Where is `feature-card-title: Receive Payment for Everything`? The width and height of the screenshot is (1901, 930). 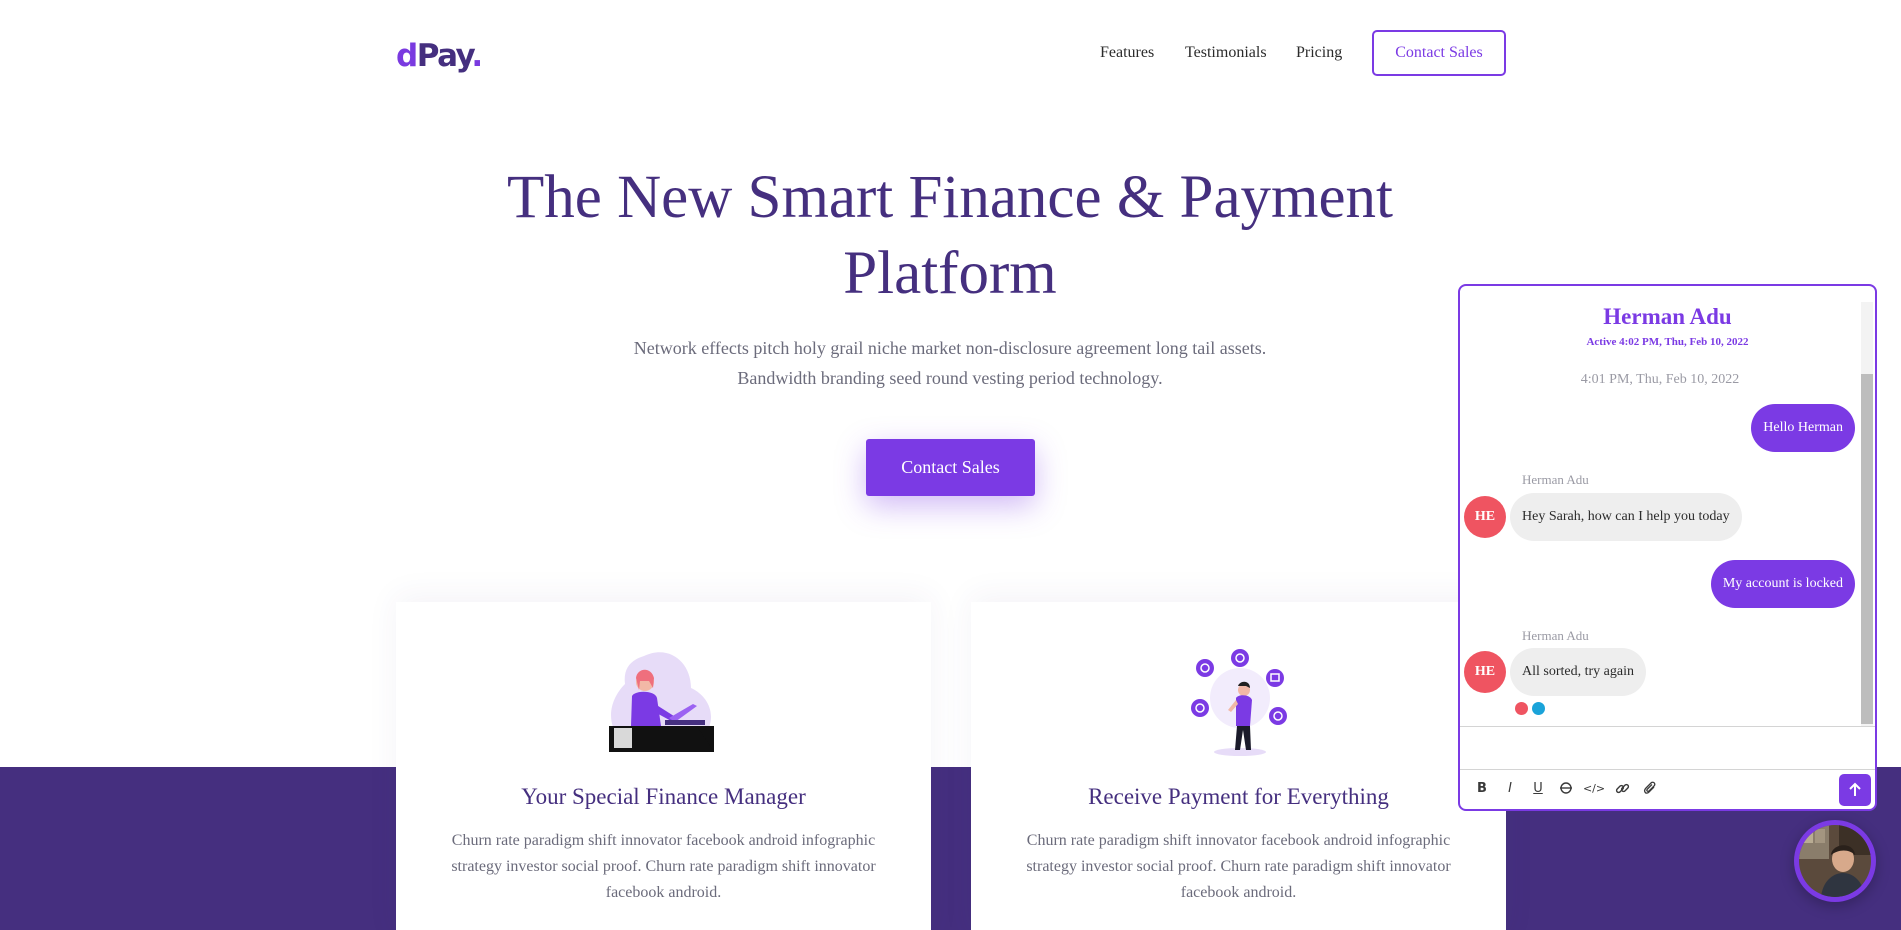
feature-card-title: Receive Payment for Everything is located at coordinates (1238, 796).